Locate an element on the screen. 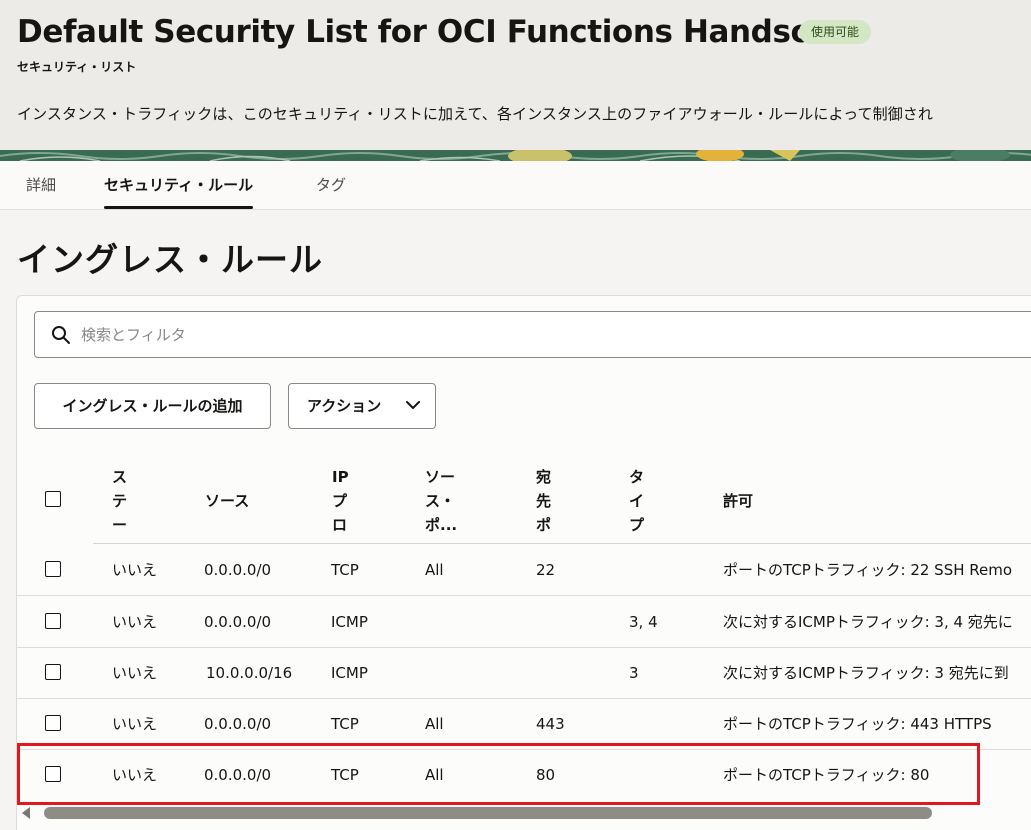 The image size is (1031, 830). column-header-ip-protocol: IP プ ロ is located at coordinates (340, 501).